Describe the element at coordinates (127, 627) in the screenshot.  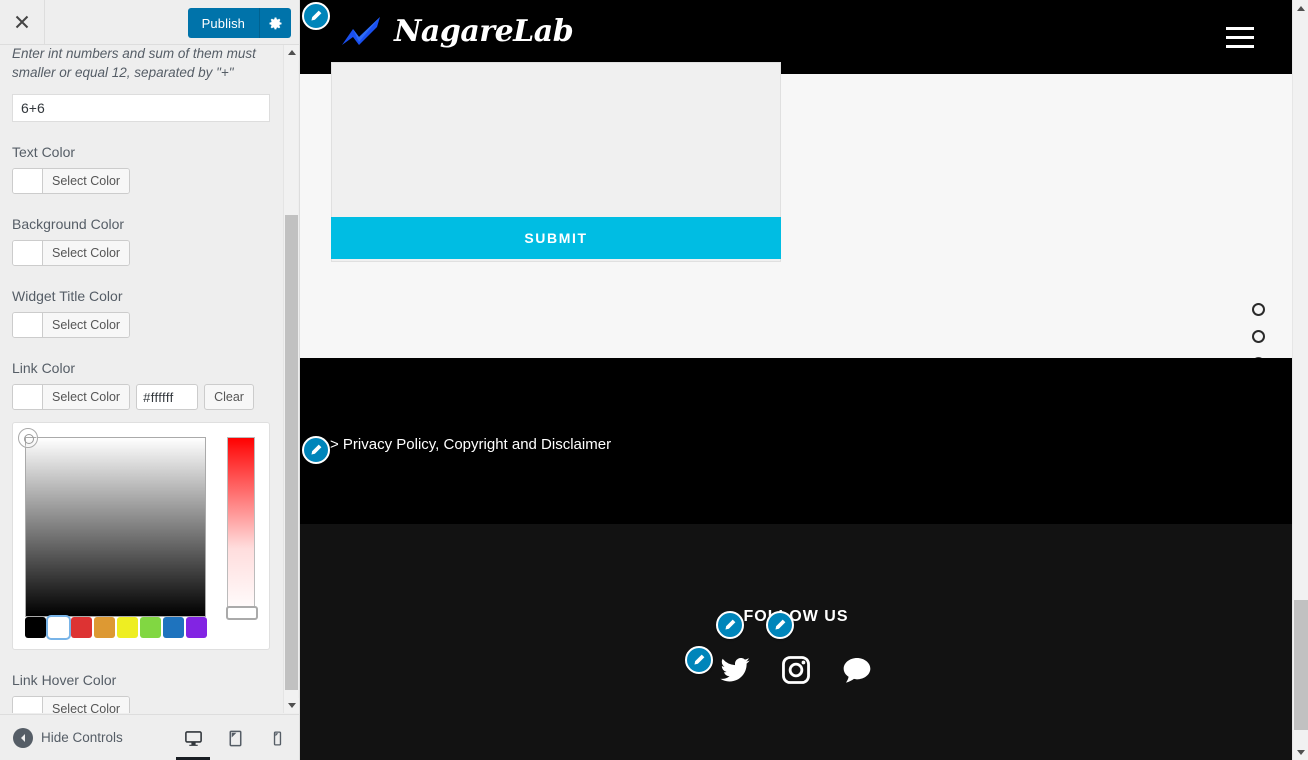
I see `palette-swatch-yellow` at that location.